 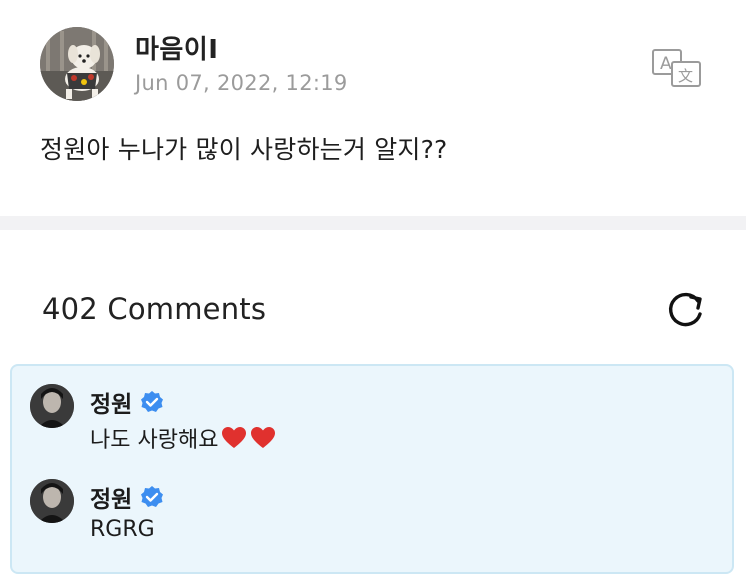 I want to click on svg-text: A, so click(x=666, y=64).